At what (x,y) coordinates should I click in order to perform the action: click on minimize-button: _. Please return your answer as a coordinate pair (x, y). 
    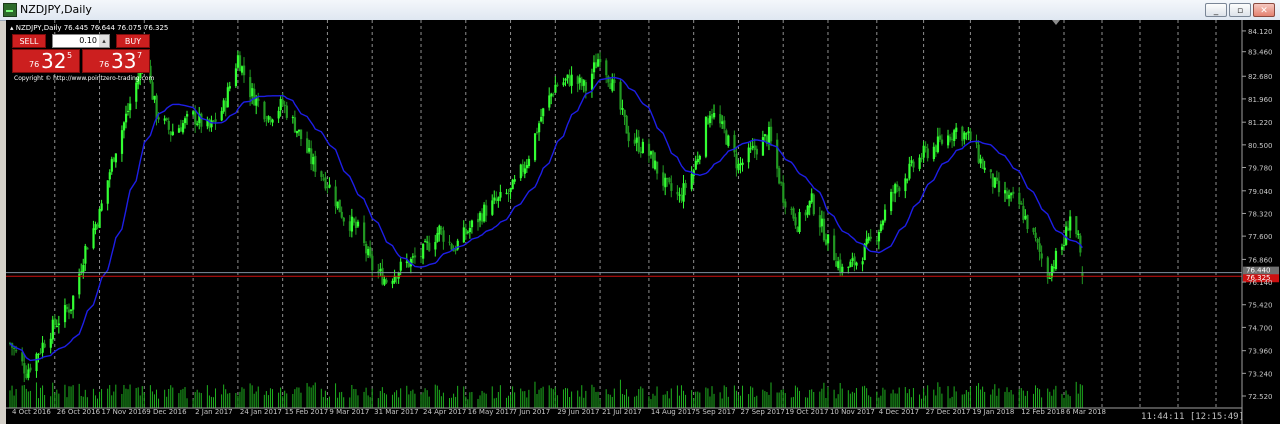
    Looking at the image, I should click on (1216, 10).